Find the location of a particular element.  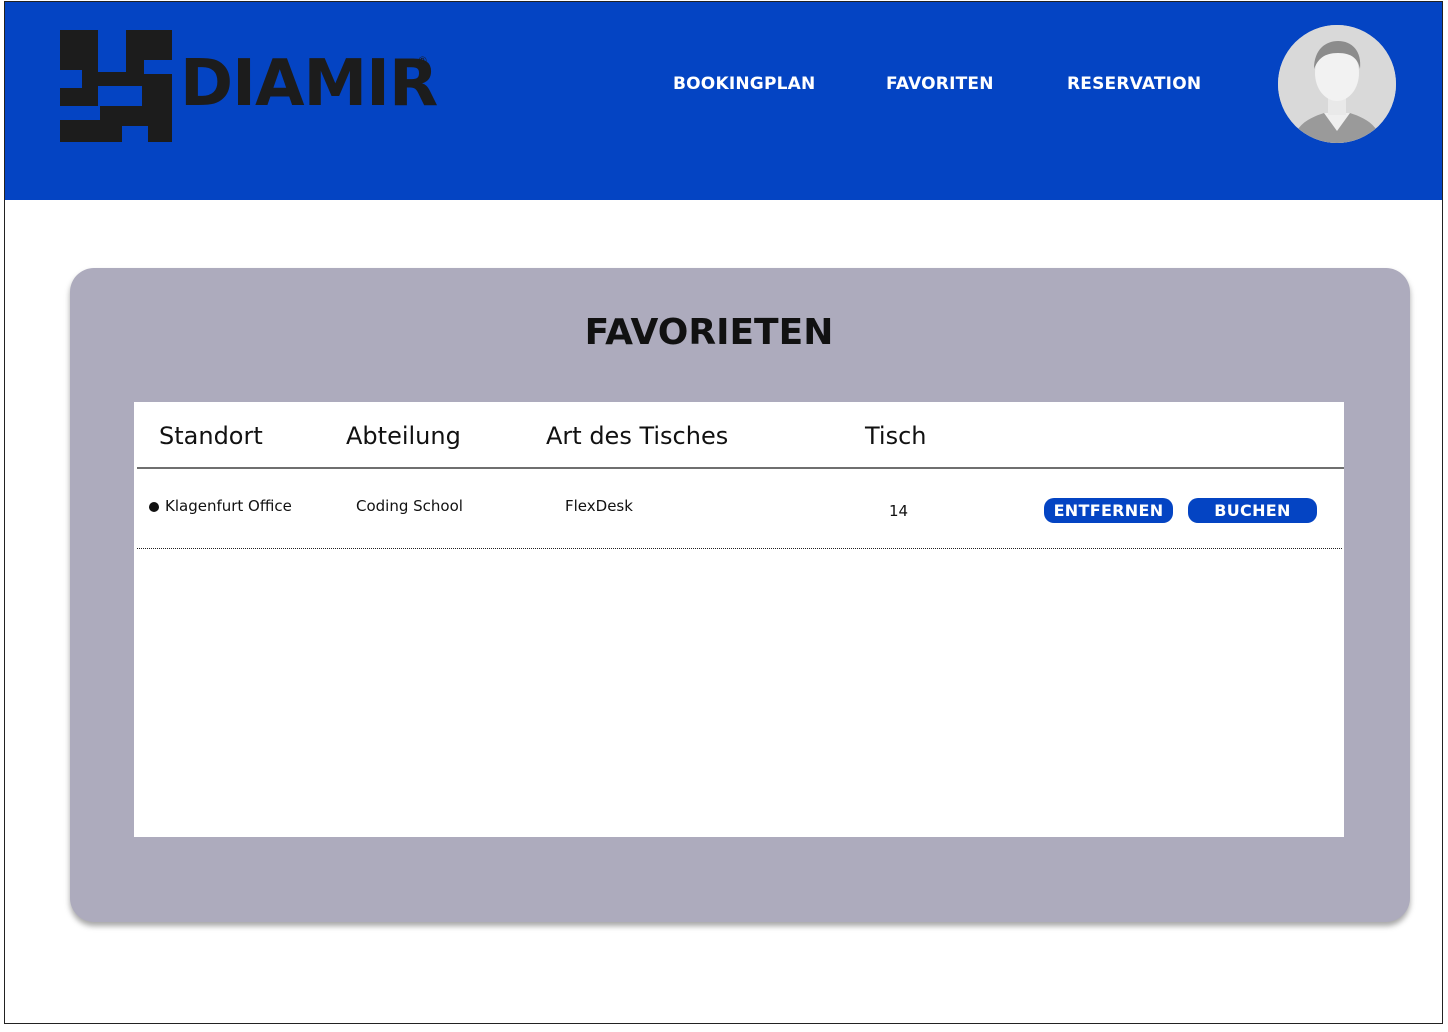

column-header-art-des-tisches: Art des Tisches is located at coordinates (637, 436).